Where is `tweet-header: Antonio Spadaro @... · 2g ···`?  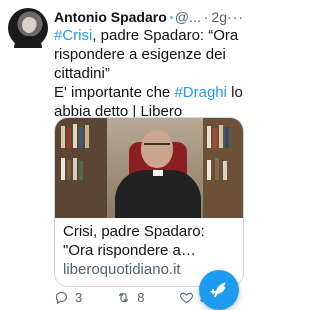
tweet-header: Antonio Spadaro @... · 2g ··· is located at coordinates (149, 17).